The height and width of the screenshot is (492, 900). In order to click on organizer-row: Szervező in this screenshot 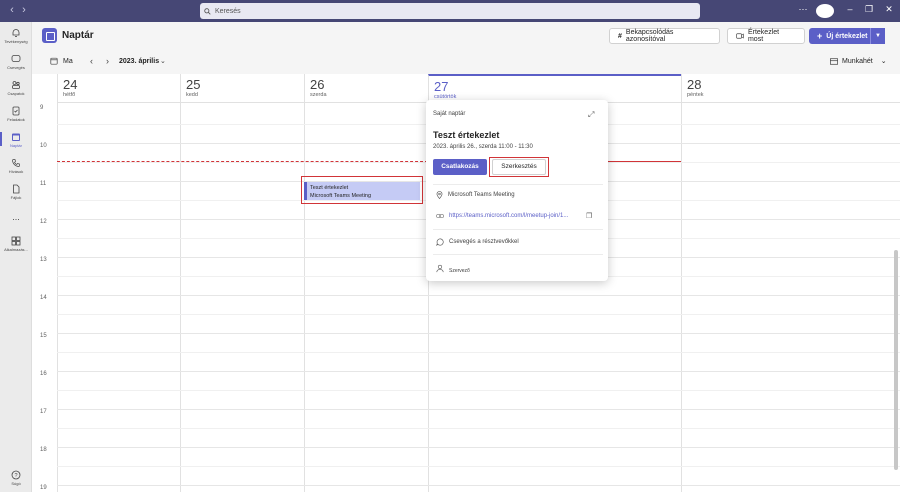, I will do `click(453, 268)`.